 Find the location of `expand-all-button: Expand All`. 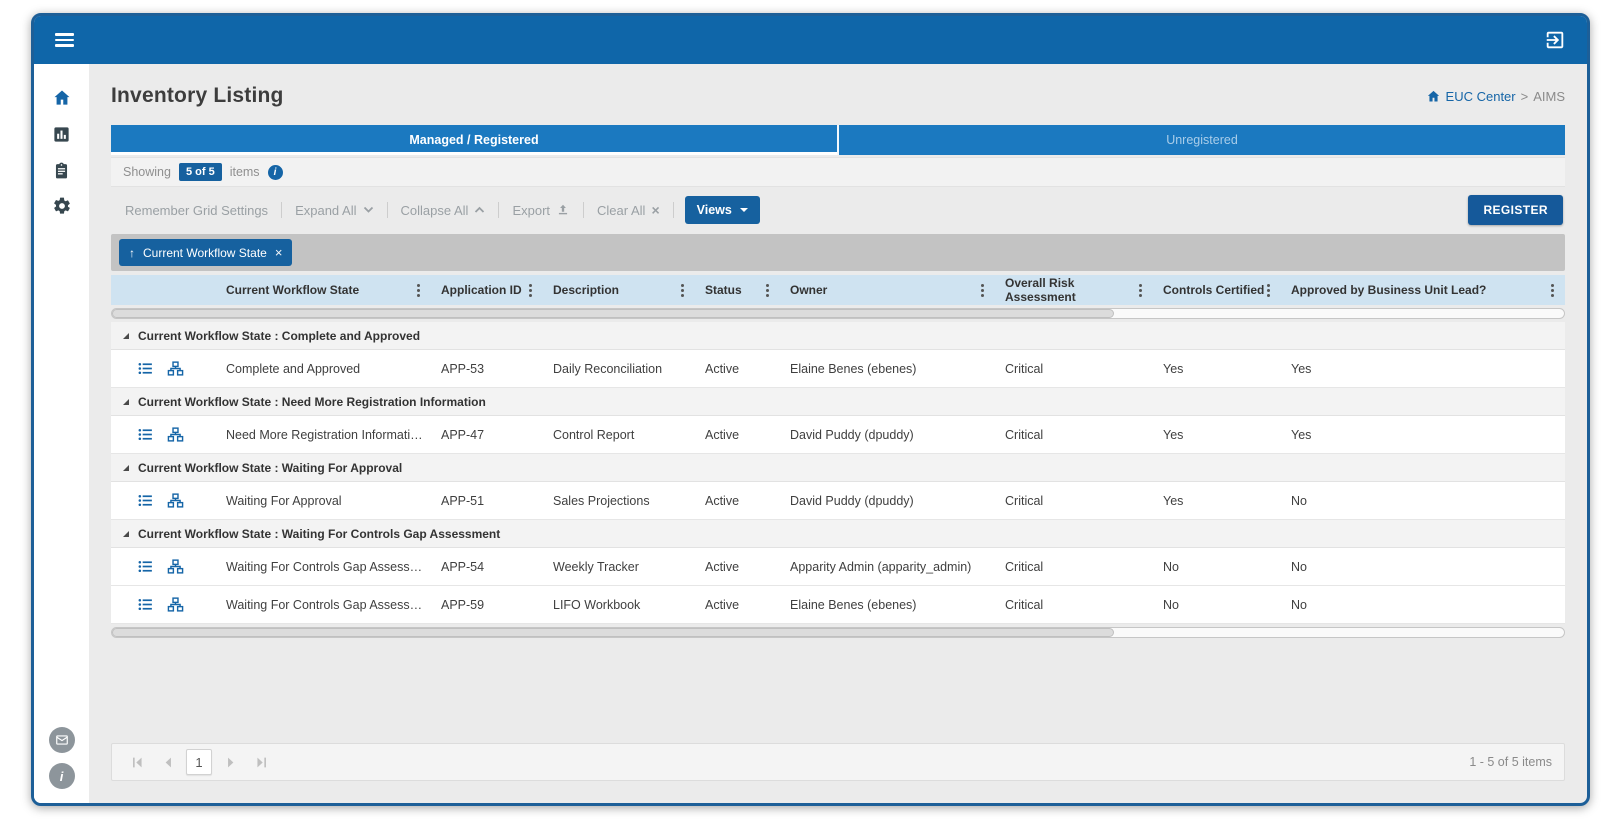

expand-all-button: Expand All is located at coordinates (334, 210).